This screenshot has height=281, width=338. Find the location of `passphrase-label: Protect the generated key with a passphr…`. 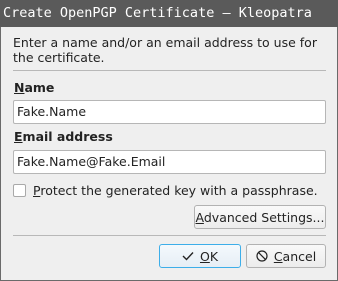

passphrase-label: Protect the generated key with a passphr… is located at coordinates (175, 190).